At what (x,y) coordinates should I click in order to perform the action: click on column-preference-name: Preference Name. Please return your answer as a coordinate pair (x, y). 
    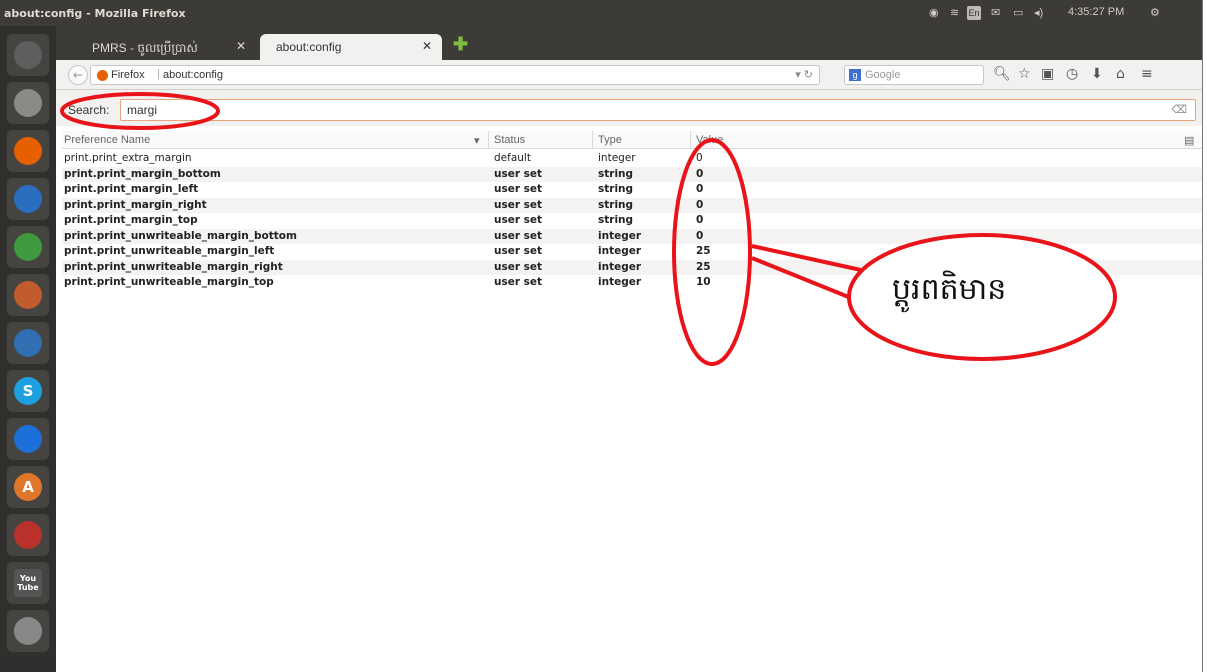
    Looking at the image, I should click on (107, 140).